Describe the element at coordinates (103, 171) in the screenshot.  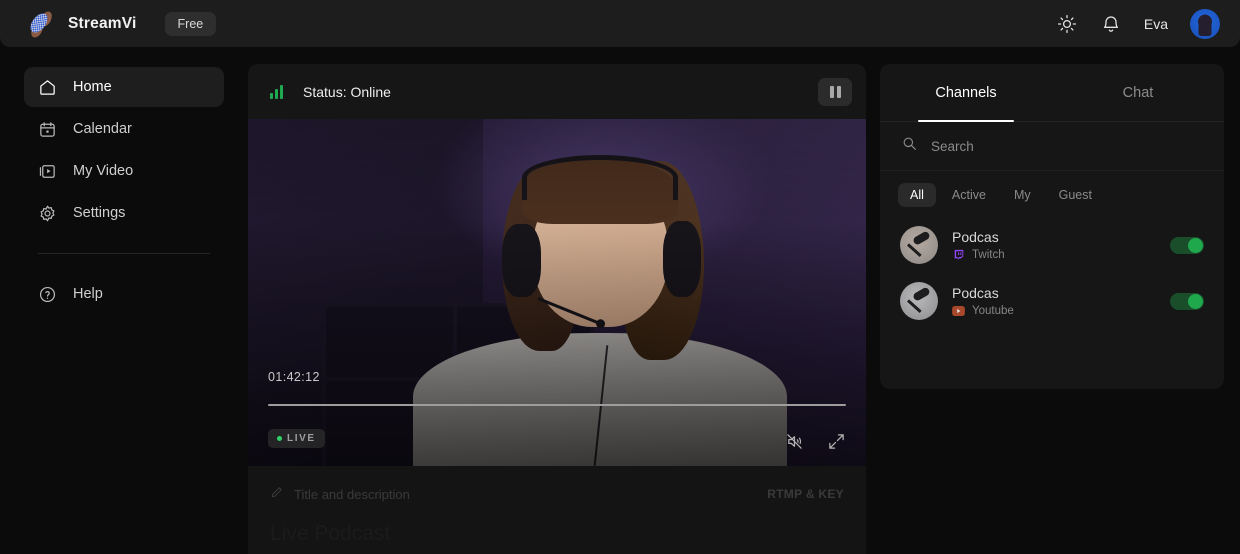
I see `sidebar-item-label: My Video` at that location.